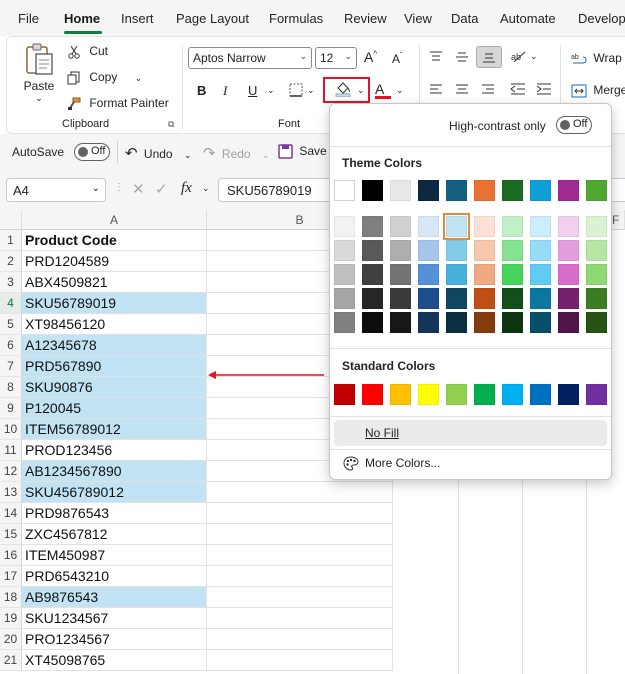 The height and width of the screenshot is (674, 625). I want to click on table-cell: PRO1234567, so click(114, 639).